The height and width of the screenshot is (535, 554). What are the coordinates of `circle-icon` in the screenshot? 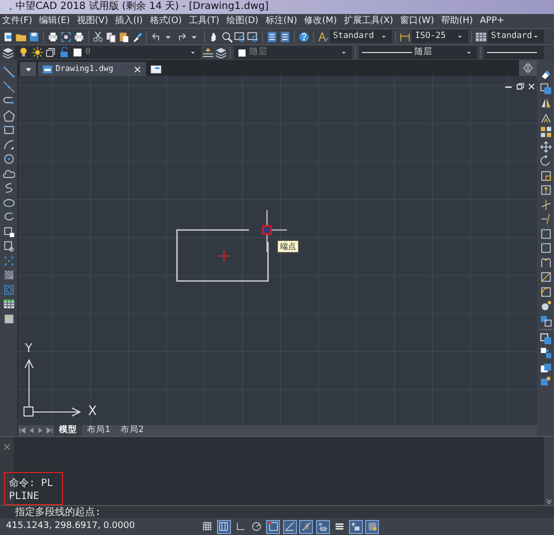 It's located at (8, 159).